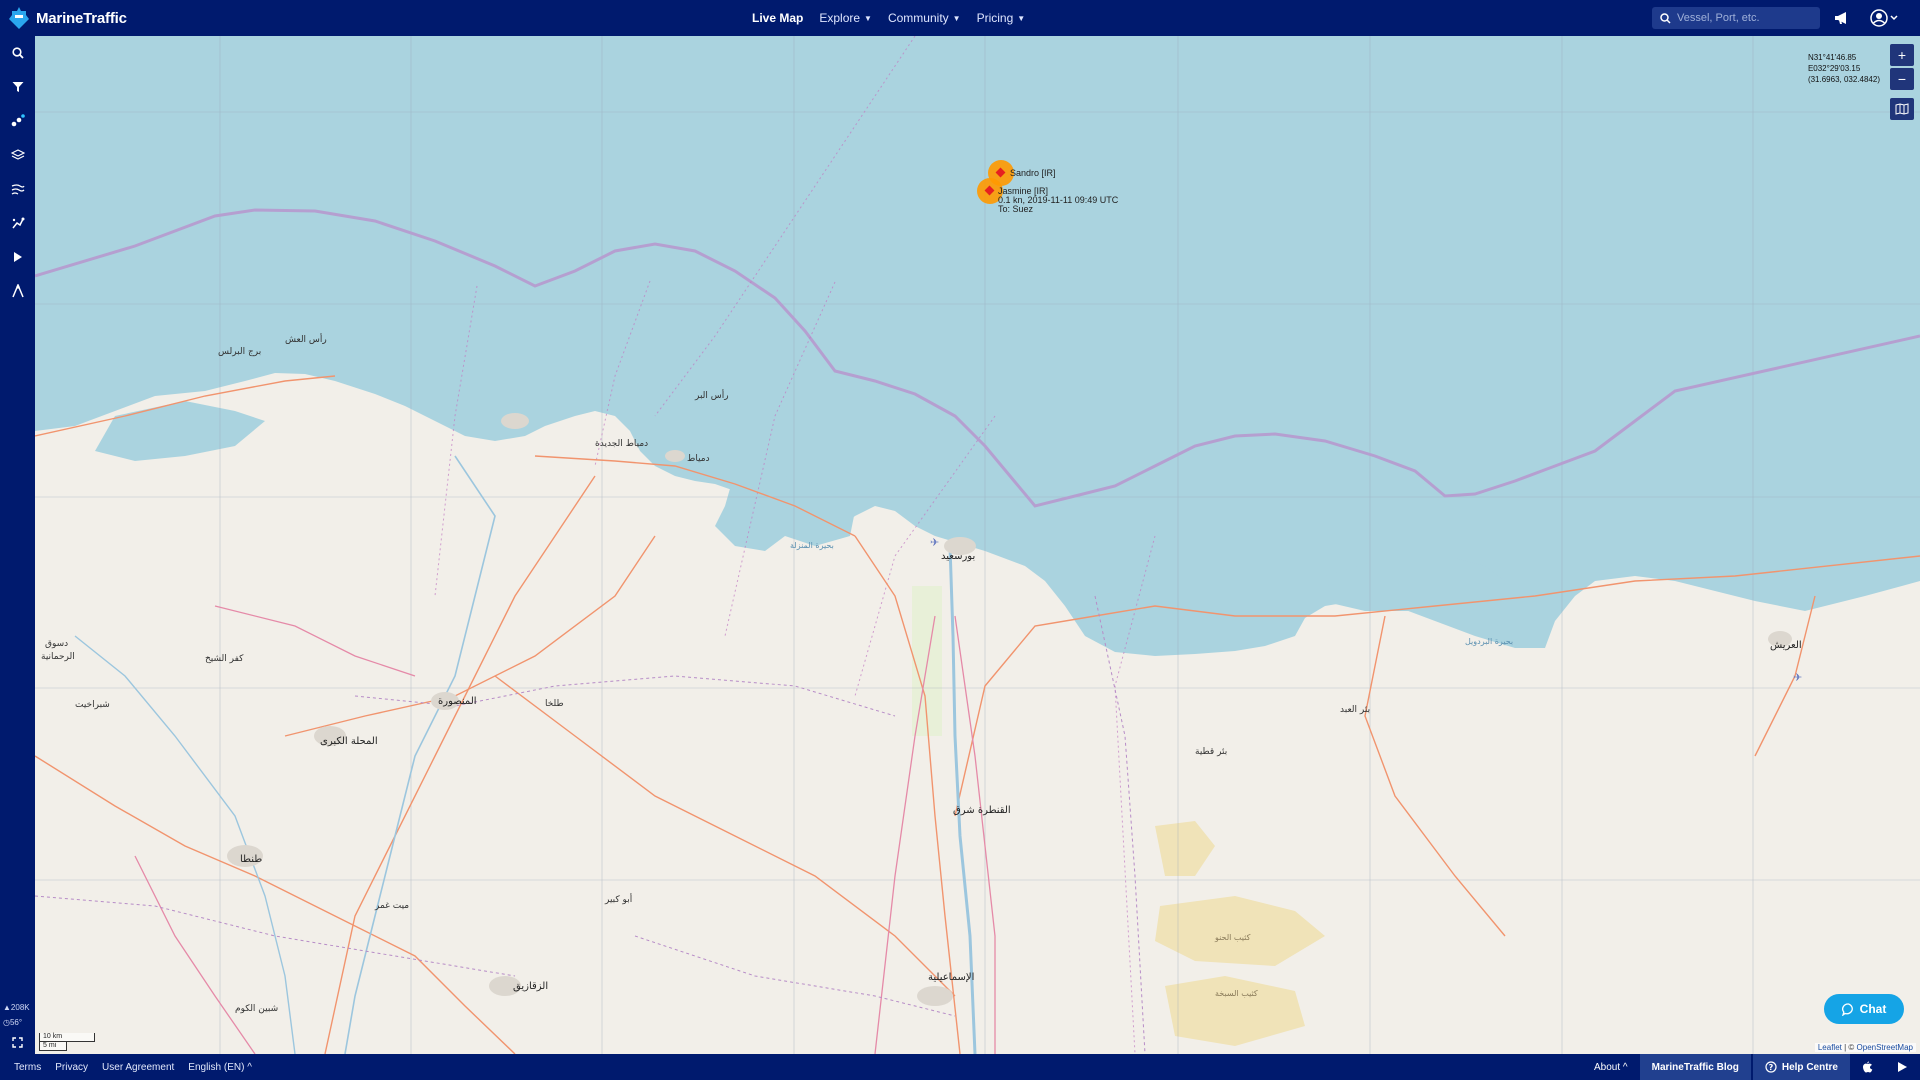 This screenshot has height=1080, width=1920. What do you see at coordinates (216, 1067) in the screenshot?
I see `language-label: English (EN)` at bounding box center [216, 1067].